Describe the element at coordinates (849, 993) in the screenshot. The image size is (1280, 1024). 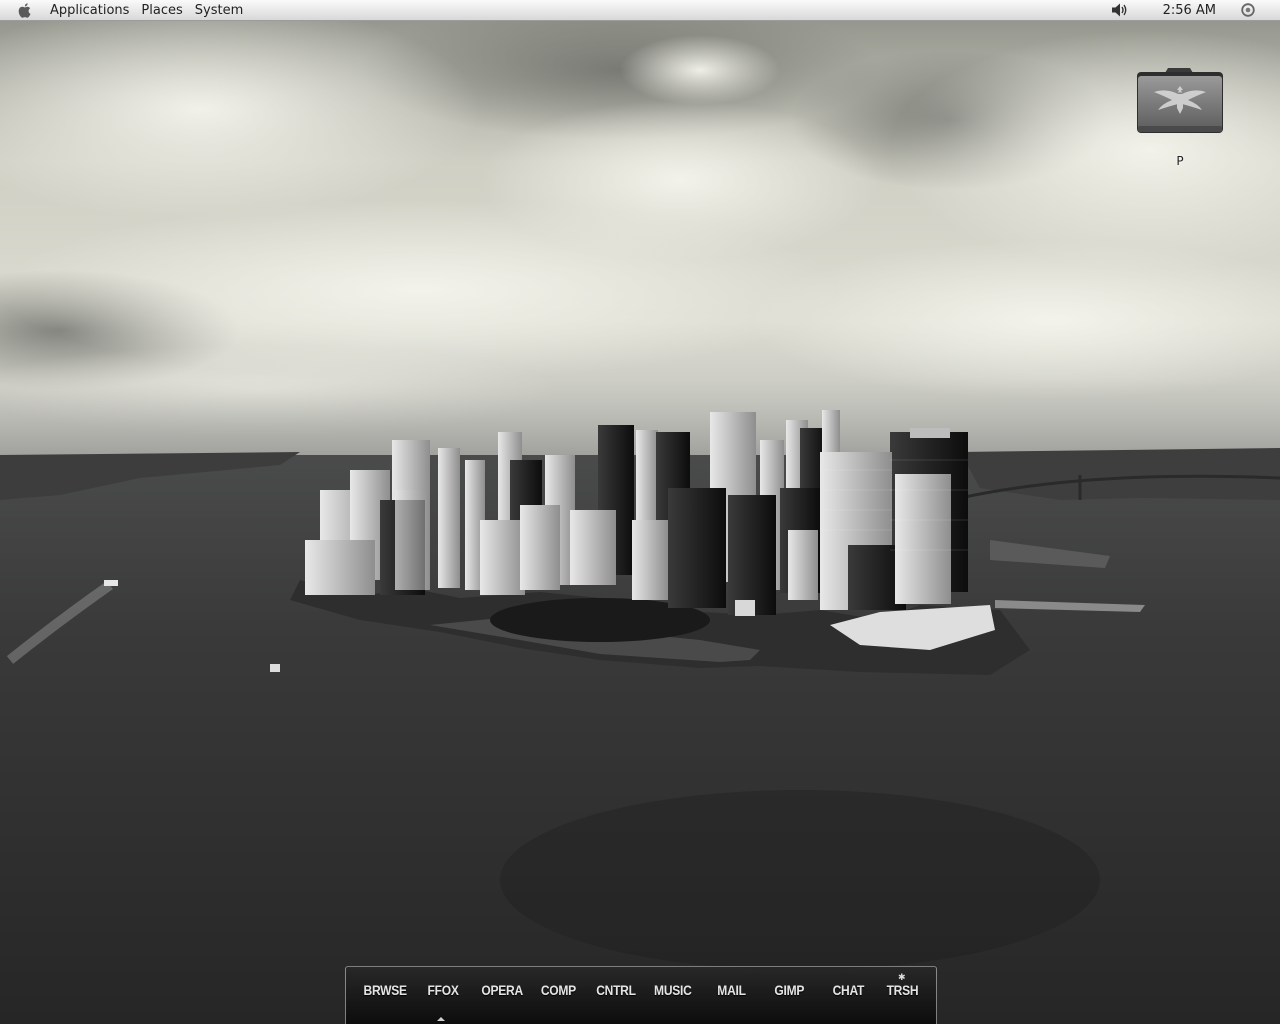
I see `dock-item-chat: CHAT` at that location.